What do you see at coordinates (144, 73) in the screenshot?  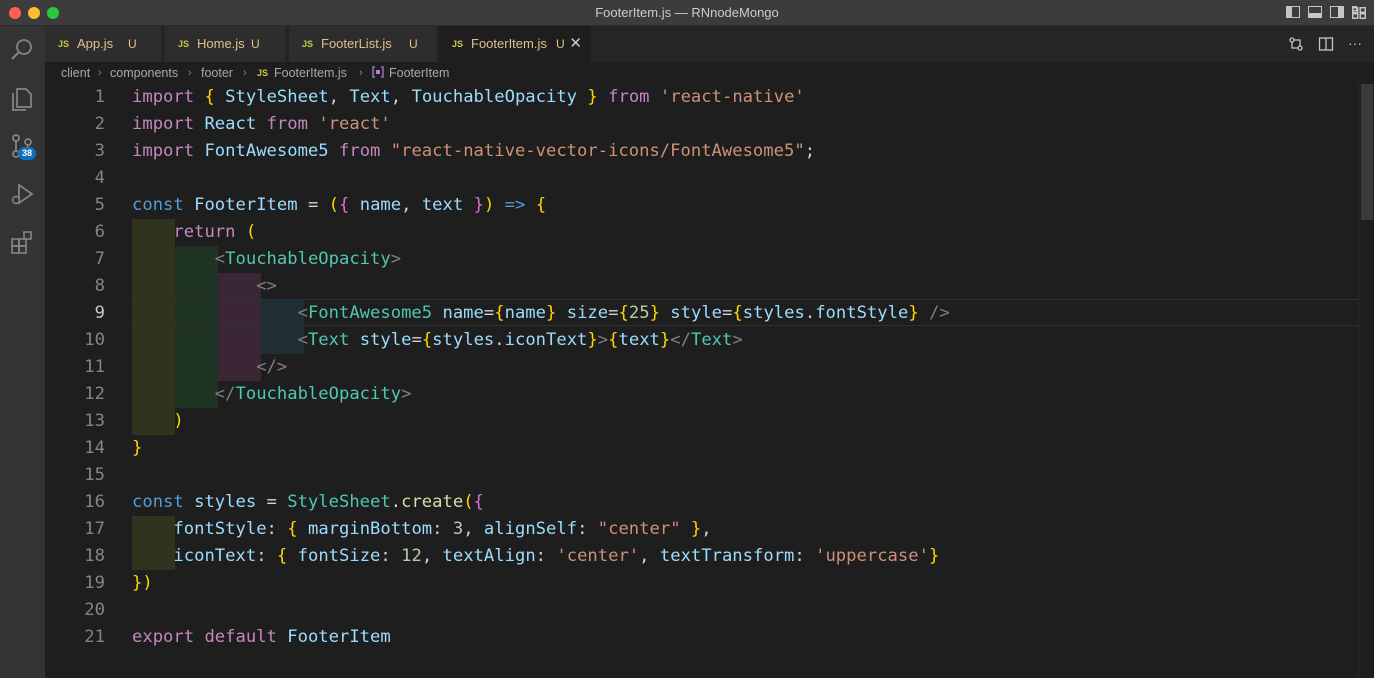 I see `breadcrumb-item-components: components` at bounding box center [144, 73].